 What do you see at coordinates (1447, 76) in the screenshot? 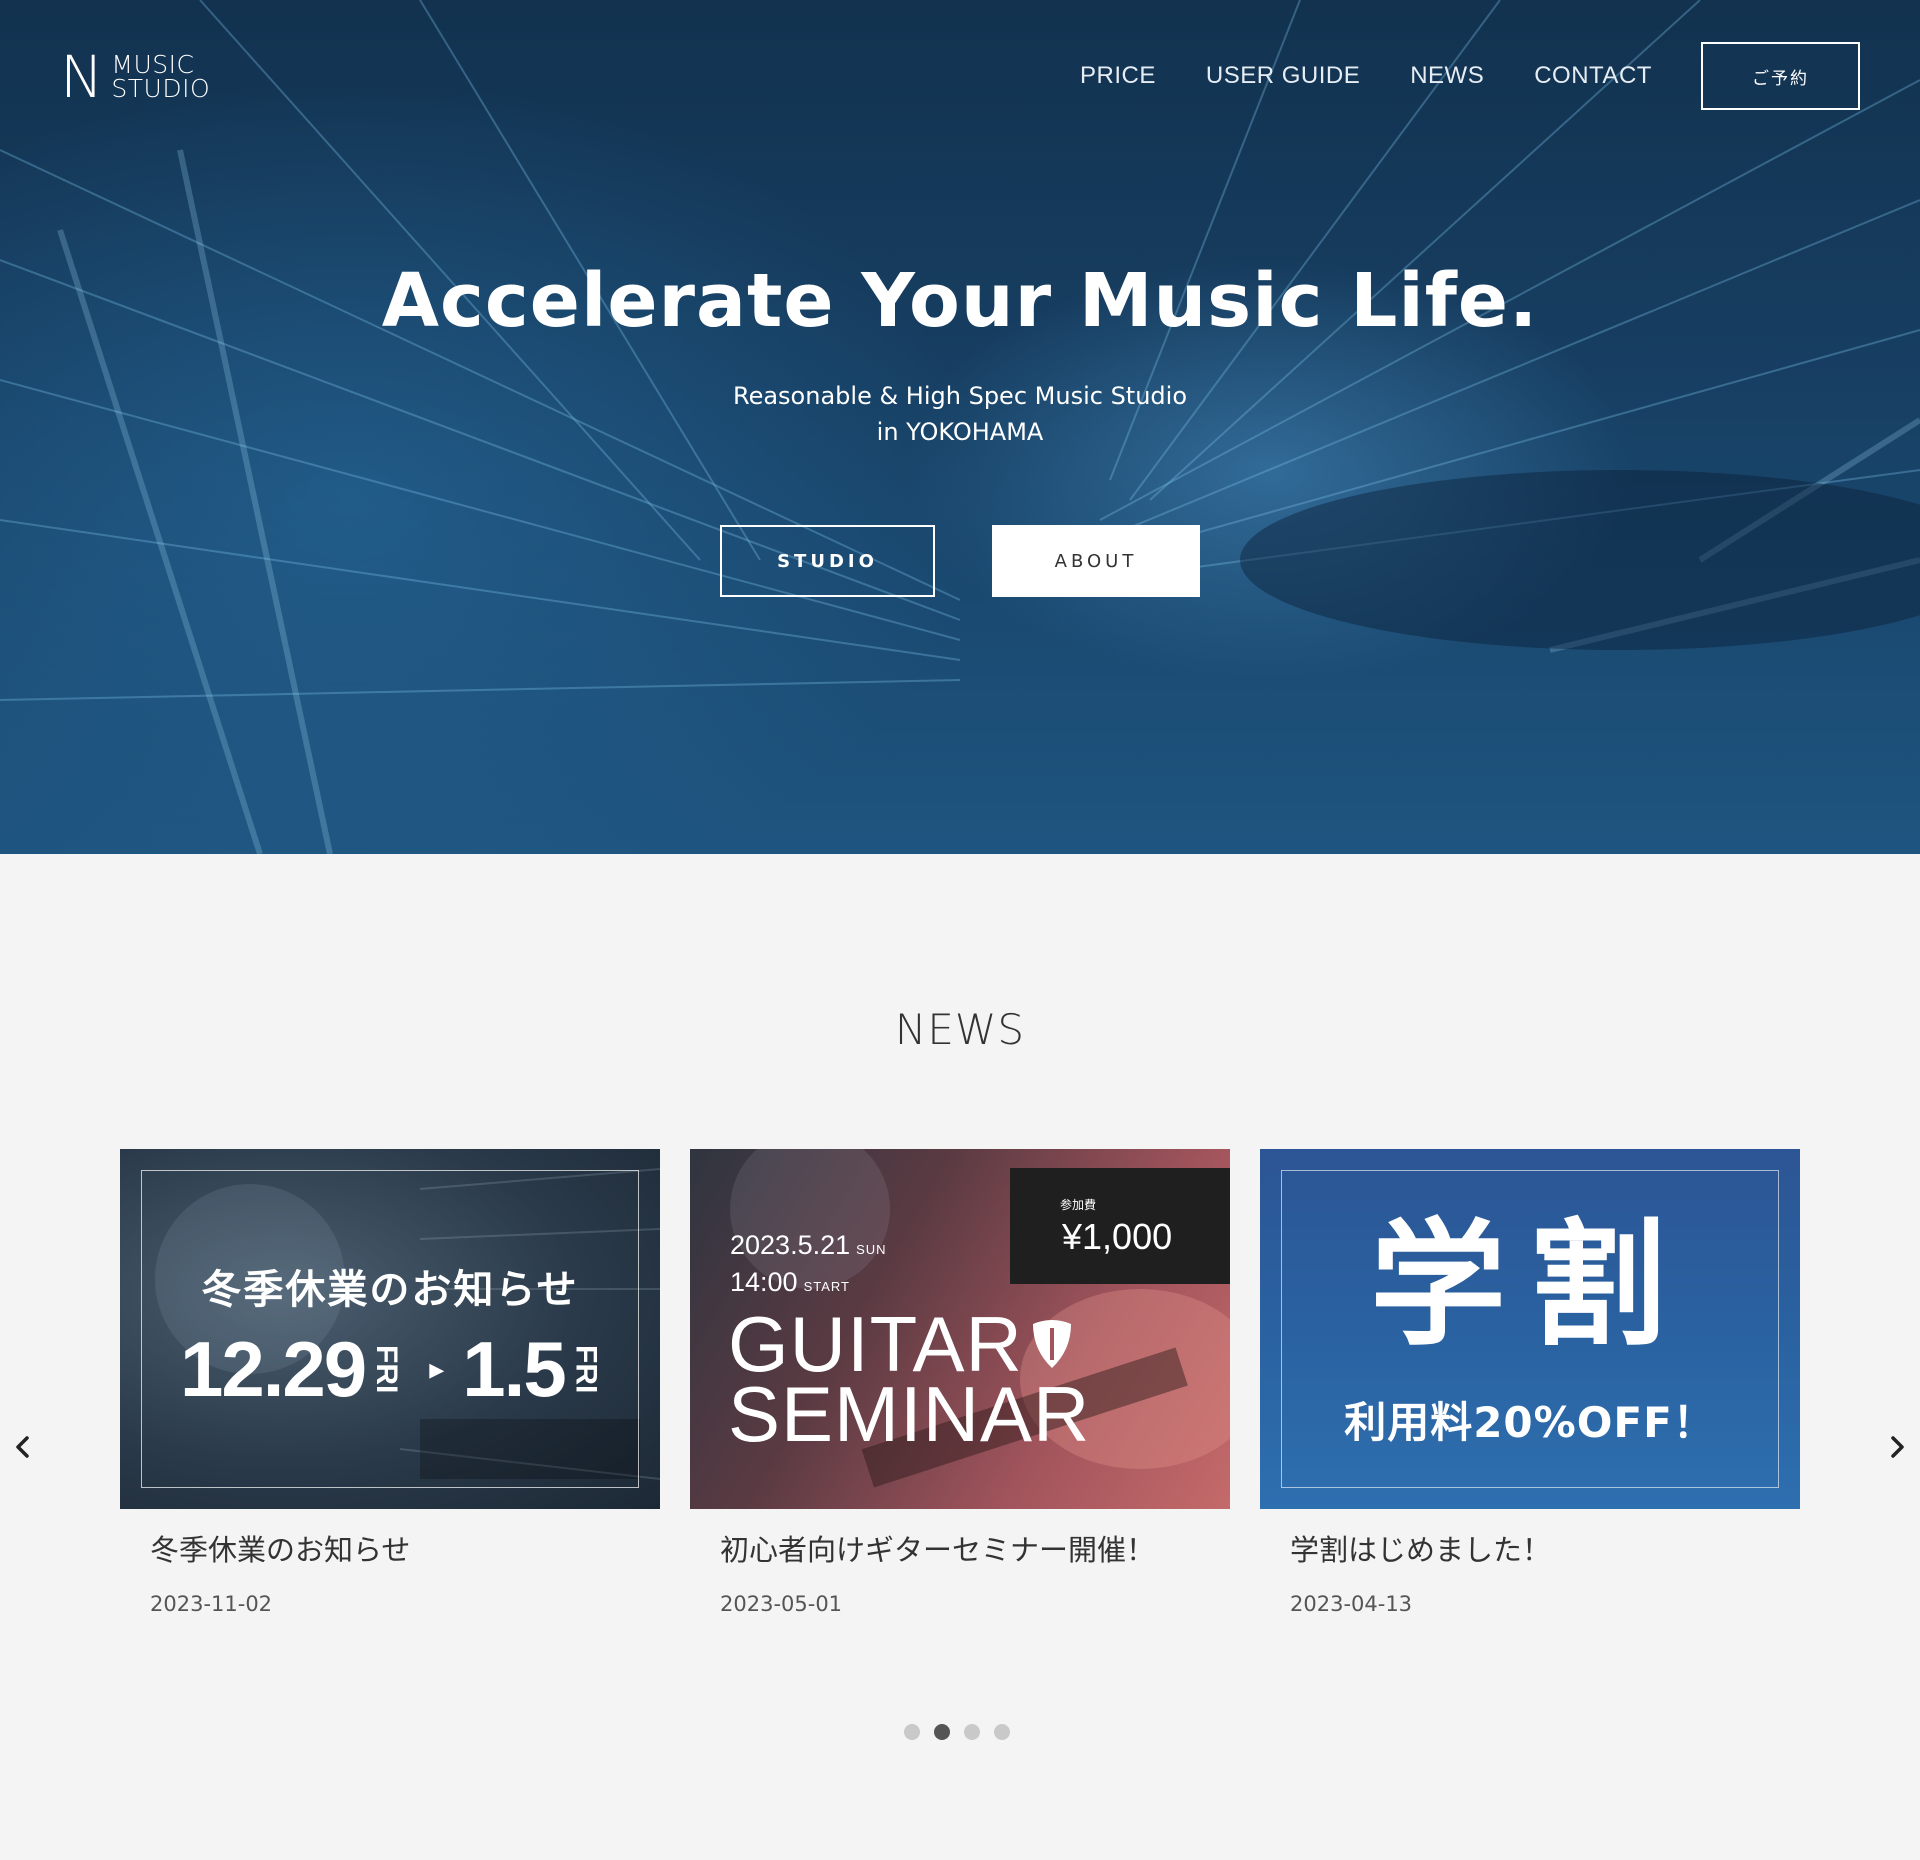
I see `nav-news: NEWS` at bounding box center [1447, 76].